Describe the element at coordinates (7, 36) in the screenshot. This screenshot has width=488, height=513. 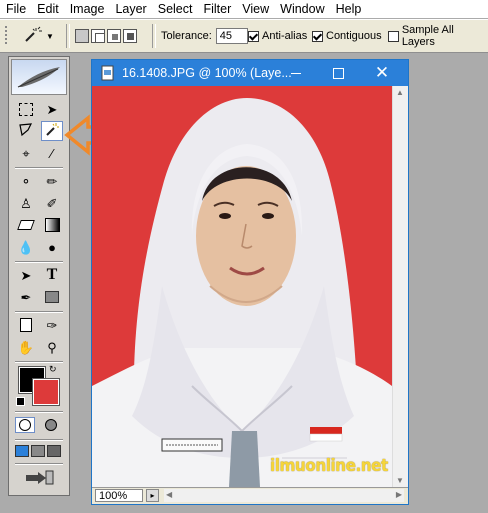
I see `options-grip` at that location.